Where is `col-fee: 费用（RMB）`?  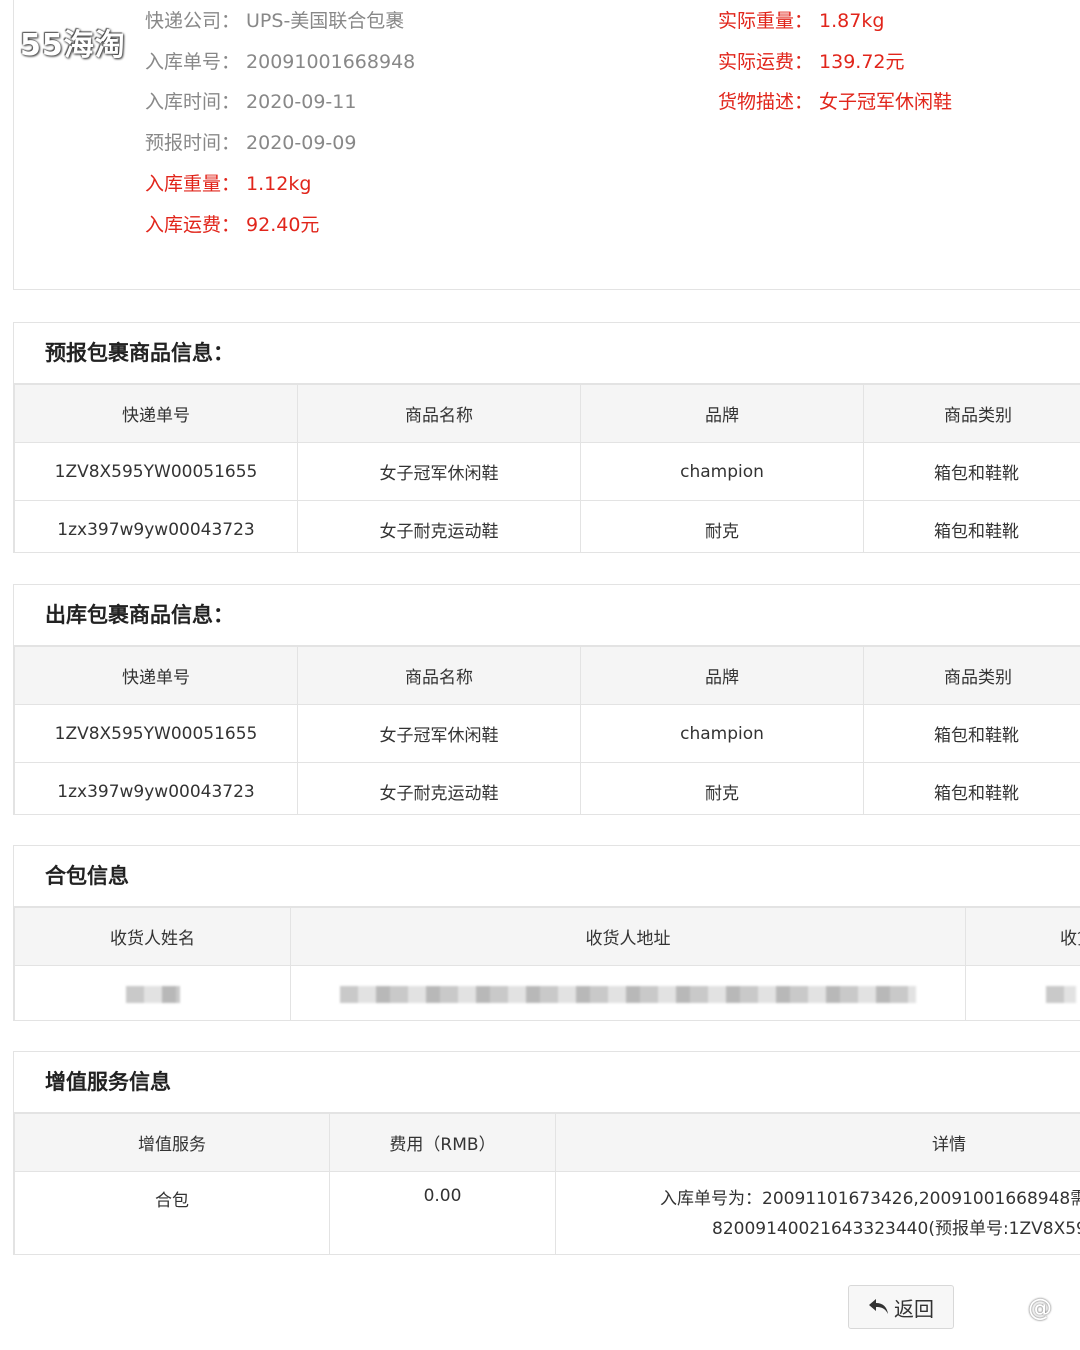
col-fee: 费用（RMB） is located at coordinates (442, 1142).